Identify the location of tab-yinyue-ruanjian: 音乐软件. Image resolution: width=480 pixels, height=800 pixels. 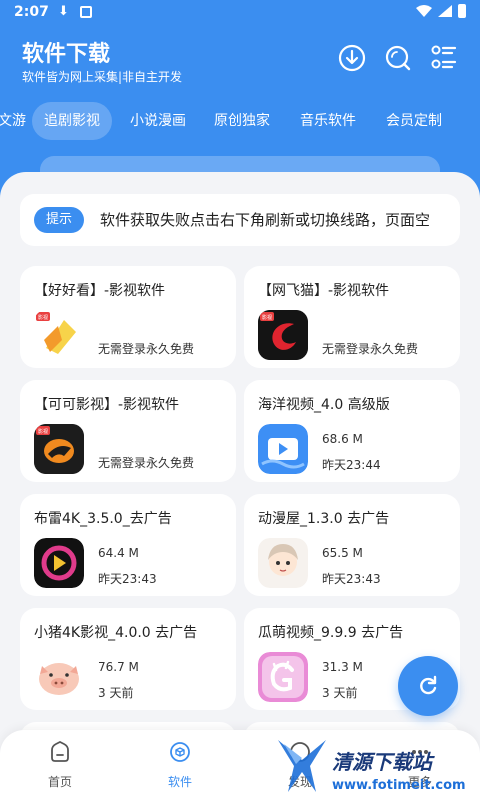
(328, 121).